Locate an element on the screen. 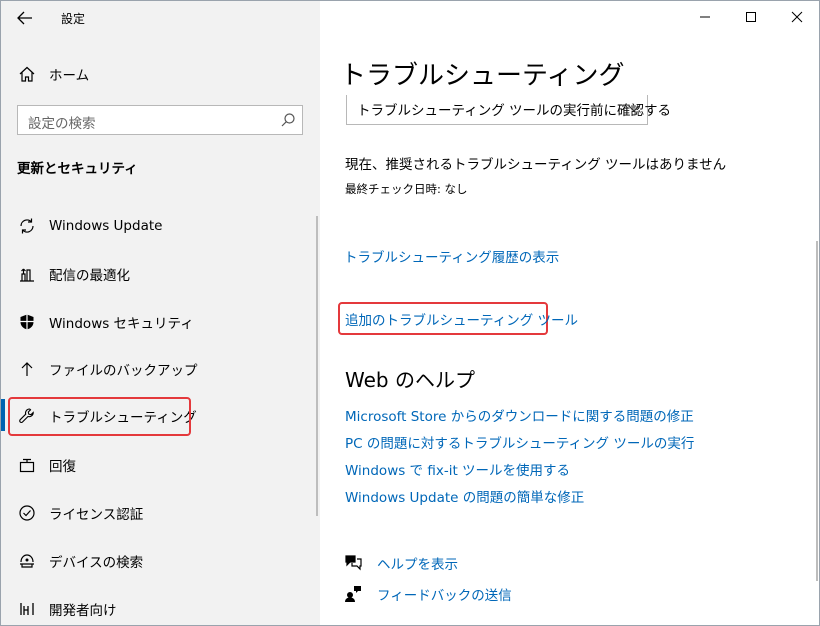  history-link: トラブルシューティング履歴の表示 is located at coordinates (451, 256).